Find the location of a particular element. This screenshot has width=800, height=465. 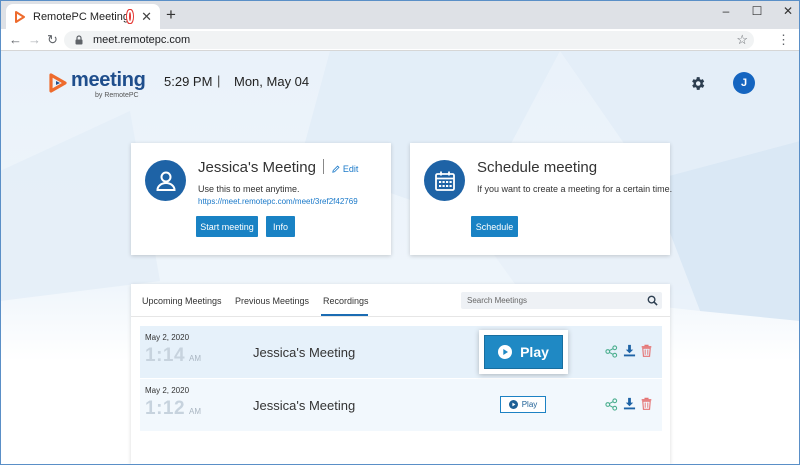

logo-wordmark: meeting is located at coordinates (108, 80).